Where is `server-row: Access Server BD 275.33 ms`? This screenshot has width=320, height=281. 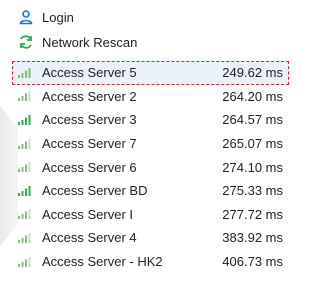 server-row: Access Server BD 275.33 ms is located at coordinates (150, 191).